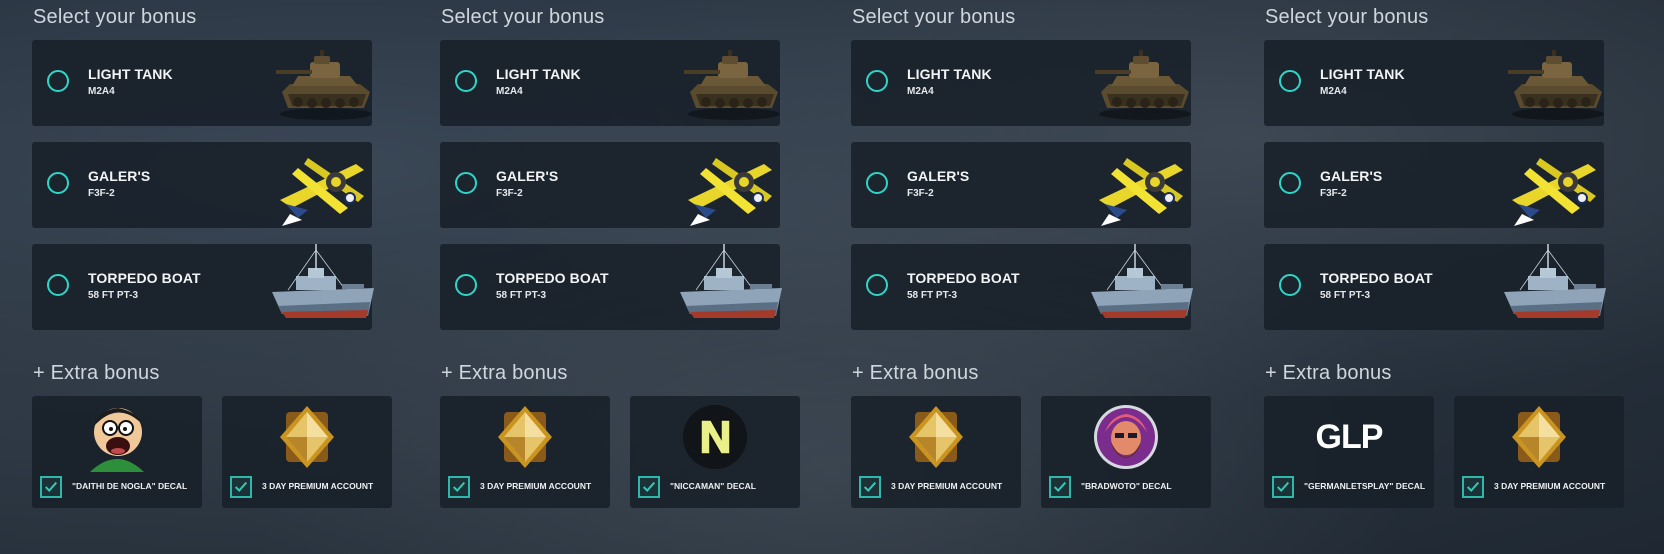  What do you see at coordinates (1126, 486) in the screenshot?
I see `extra-bonus-label: "BRADWOTO" DECAL` at bounding box center [1126, 486].